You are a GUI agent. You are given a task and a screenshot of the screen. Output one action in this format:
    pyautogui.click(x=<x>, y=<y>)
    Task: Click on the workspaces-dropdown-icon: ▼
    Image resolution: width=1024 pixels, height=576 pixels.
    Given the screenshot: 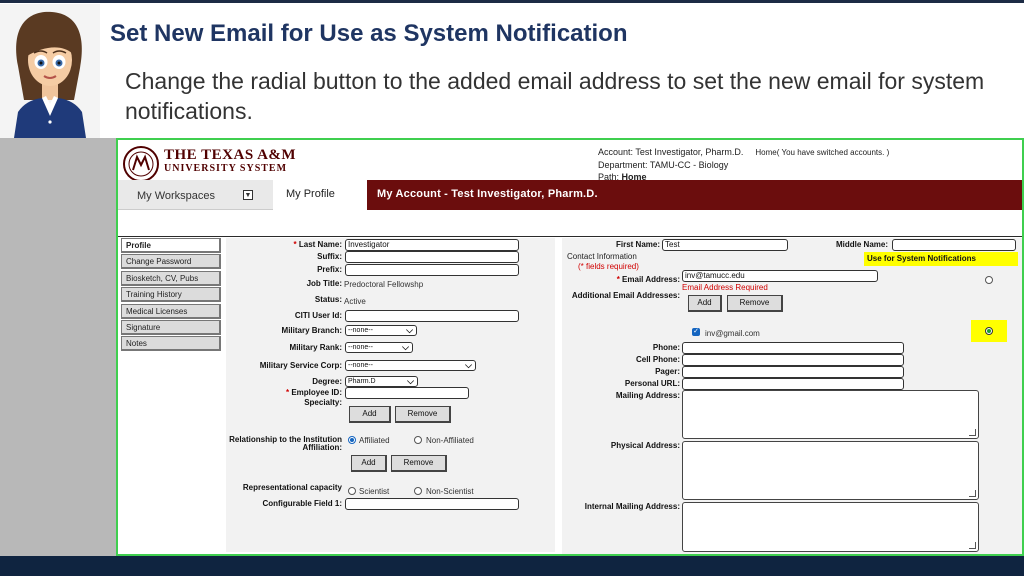 What is the action you would take?
    pyautogui.click(x=248, y=195)
    